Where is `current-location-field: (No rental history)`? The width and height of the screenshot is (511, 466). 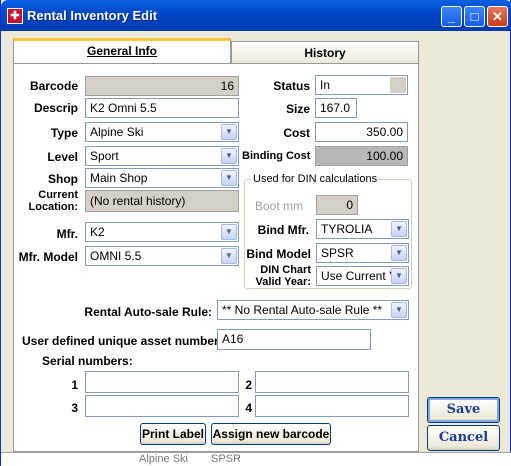 current-location-field: (No rental history) is located at coordinates (162, 201).